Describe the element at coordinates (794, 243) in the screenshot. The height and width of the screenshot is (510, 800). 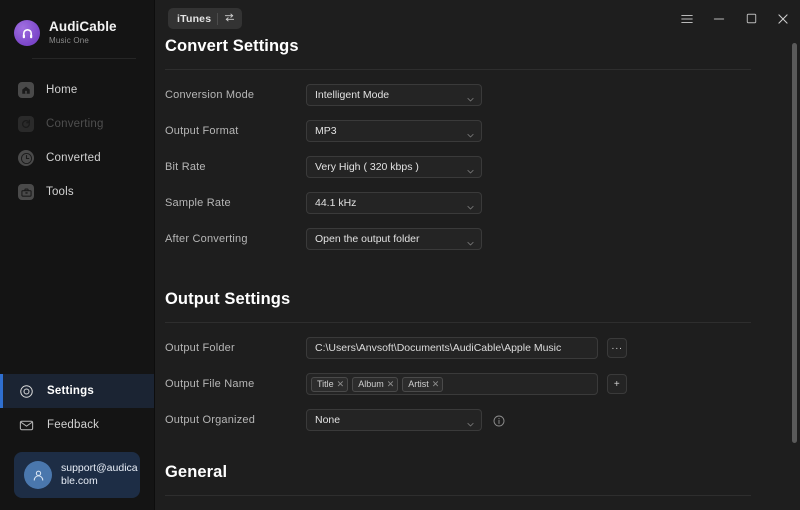
I see `scrollbar-thumb` at that location.